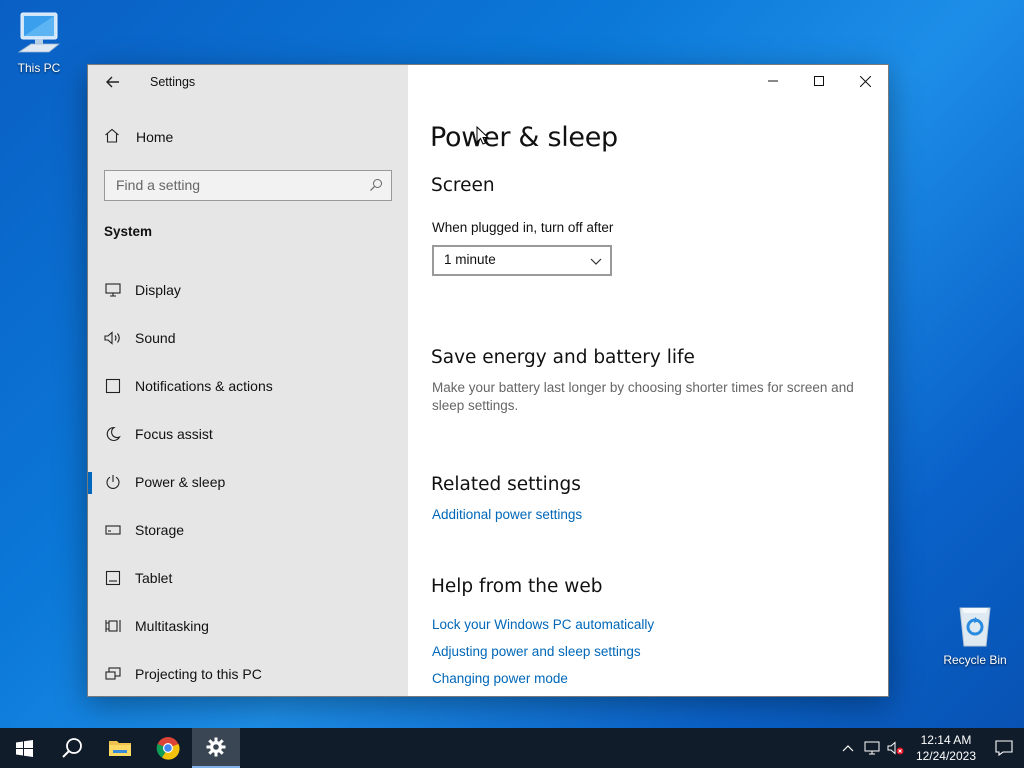 The width and height of the screenshot is (1024, 768). What do you see at coordinates (113, 137) in the screenshot?
I see `home-icon` at bounding box center [113, 137].